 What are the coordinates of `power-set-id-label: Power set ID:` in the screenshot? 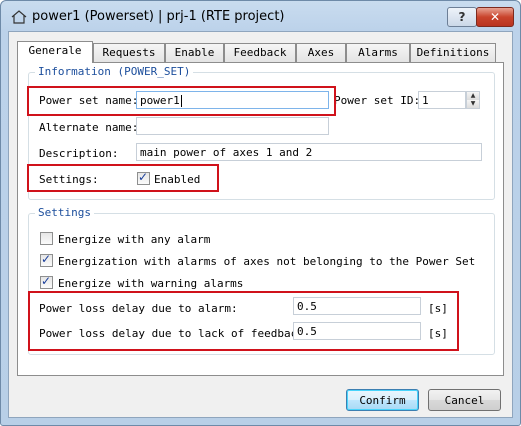 It's located at (377, 100).